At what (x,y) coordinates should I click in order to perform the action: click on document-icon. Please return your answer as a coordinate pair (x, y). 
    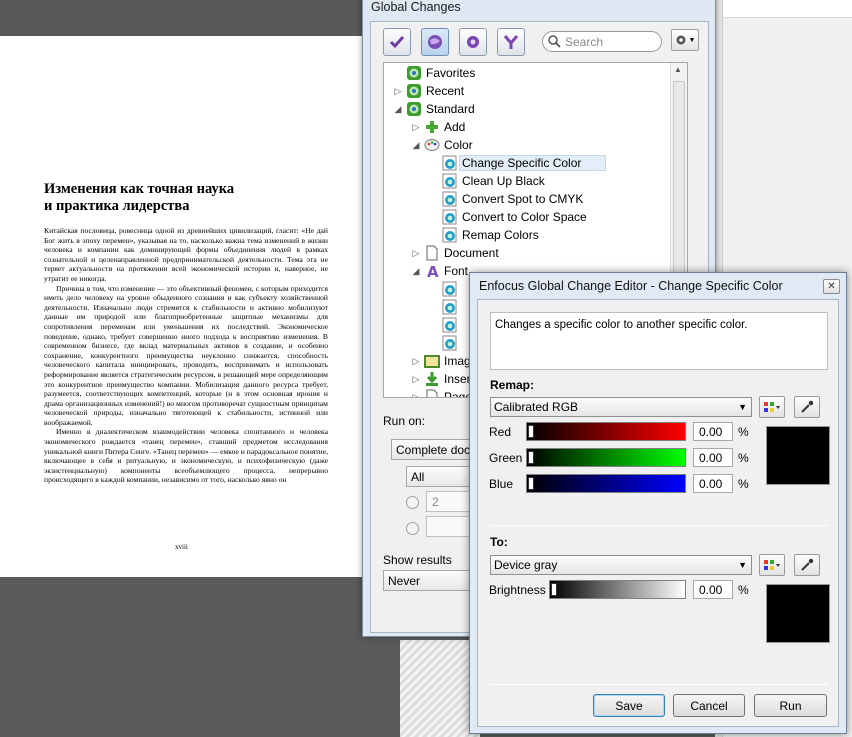
    Looking at the image, I should click on (432, 393).